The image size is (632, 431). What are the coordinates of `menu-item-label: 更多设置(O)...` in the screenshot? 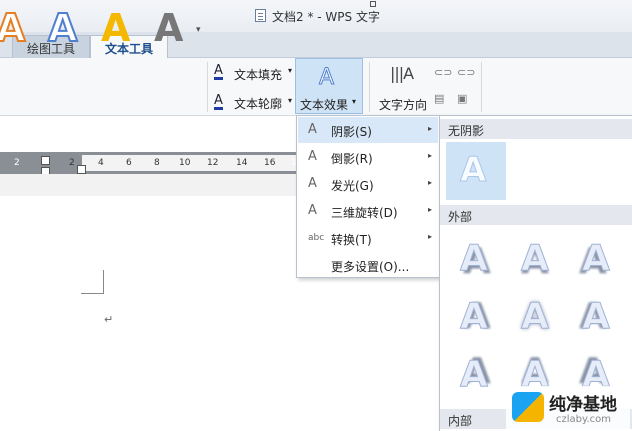 It's located at (370, 267).